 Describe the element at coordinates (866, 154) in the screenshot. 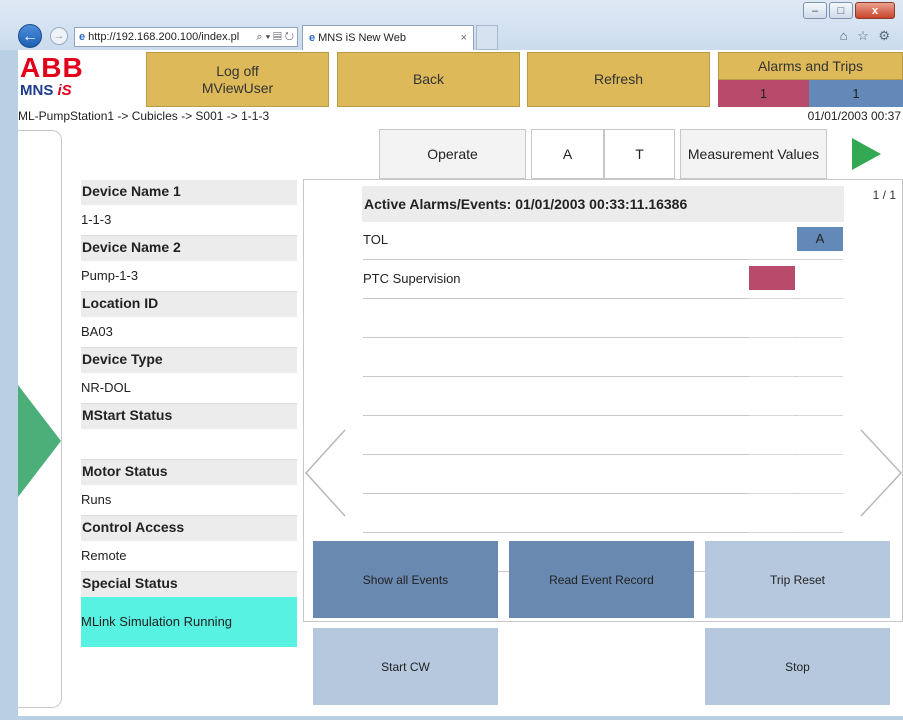

I see `play-arrow-icon` at that location.